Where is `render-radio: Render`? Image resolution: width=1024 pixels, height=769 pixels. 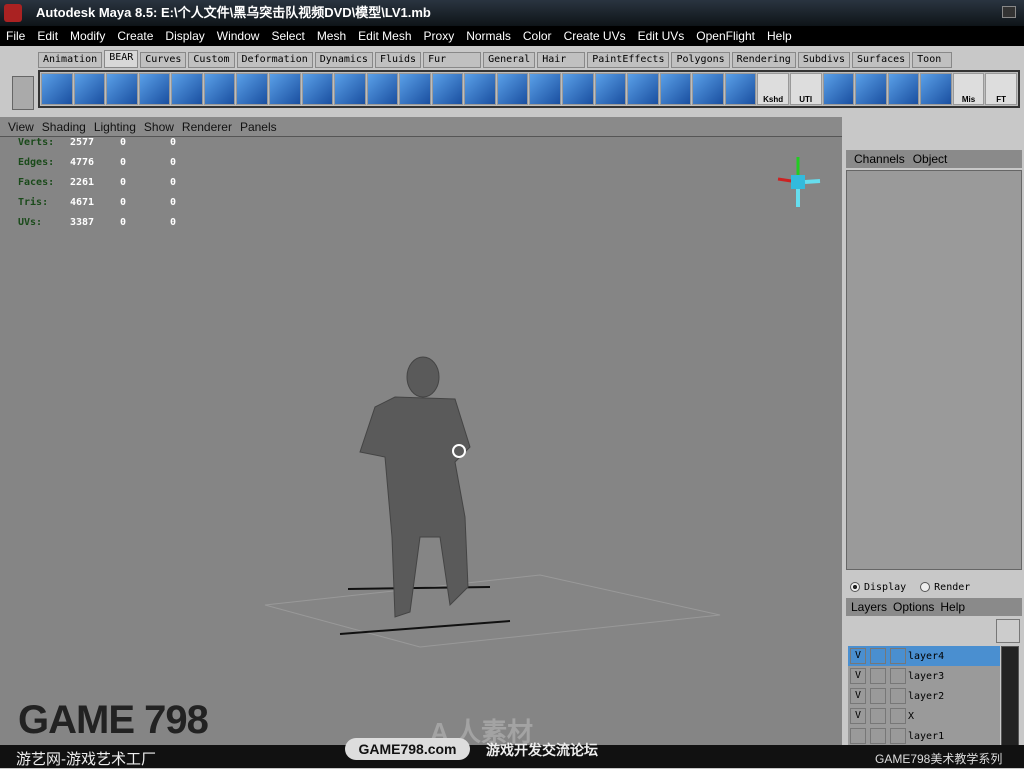
render-radio: Render is located at coordinates (945, 587).